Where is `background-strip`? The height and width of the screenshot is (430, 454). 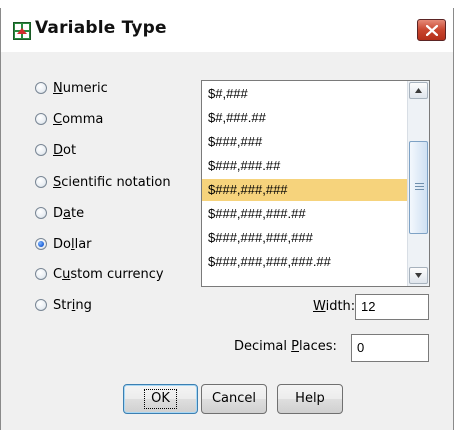
background-strip is located at coordinates (227, 4).